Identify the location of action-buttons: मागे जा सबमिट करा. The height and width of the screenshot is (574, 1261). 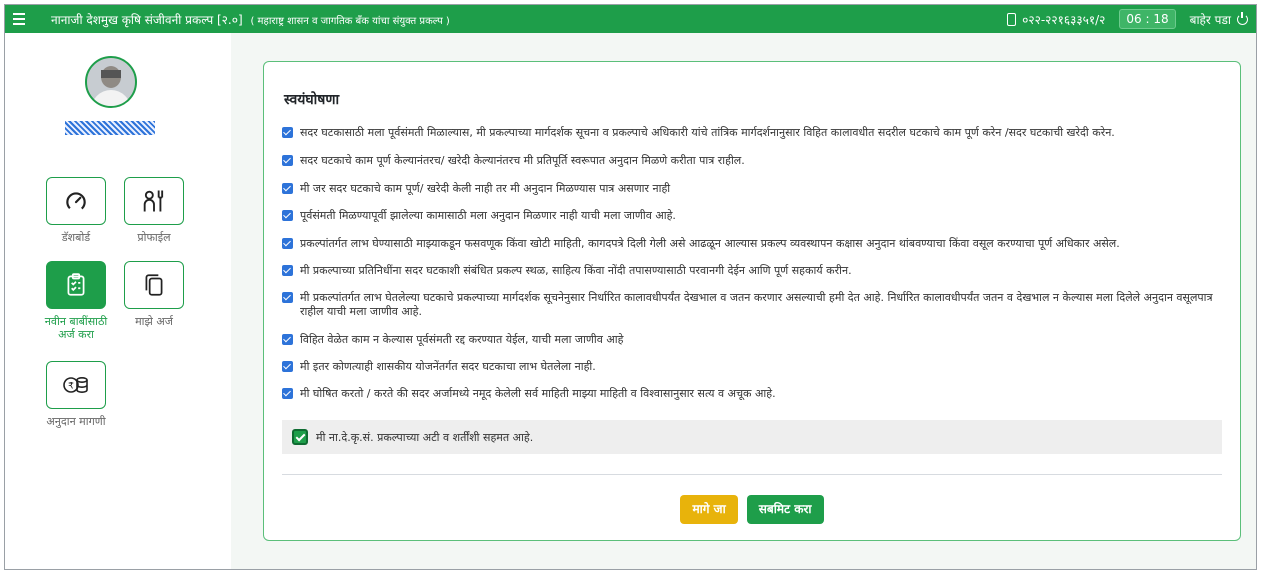
(752, 509).